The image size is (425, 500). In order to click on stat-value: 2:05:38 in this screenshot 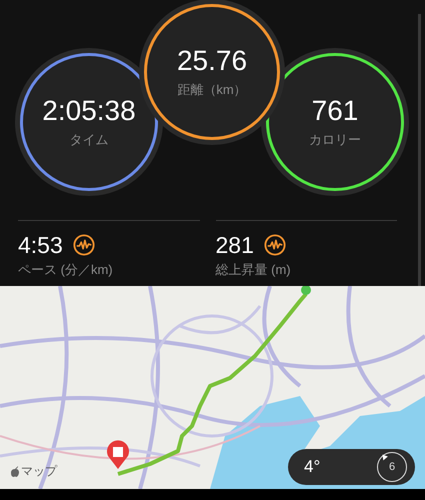, I will do `click(89, 111)`.